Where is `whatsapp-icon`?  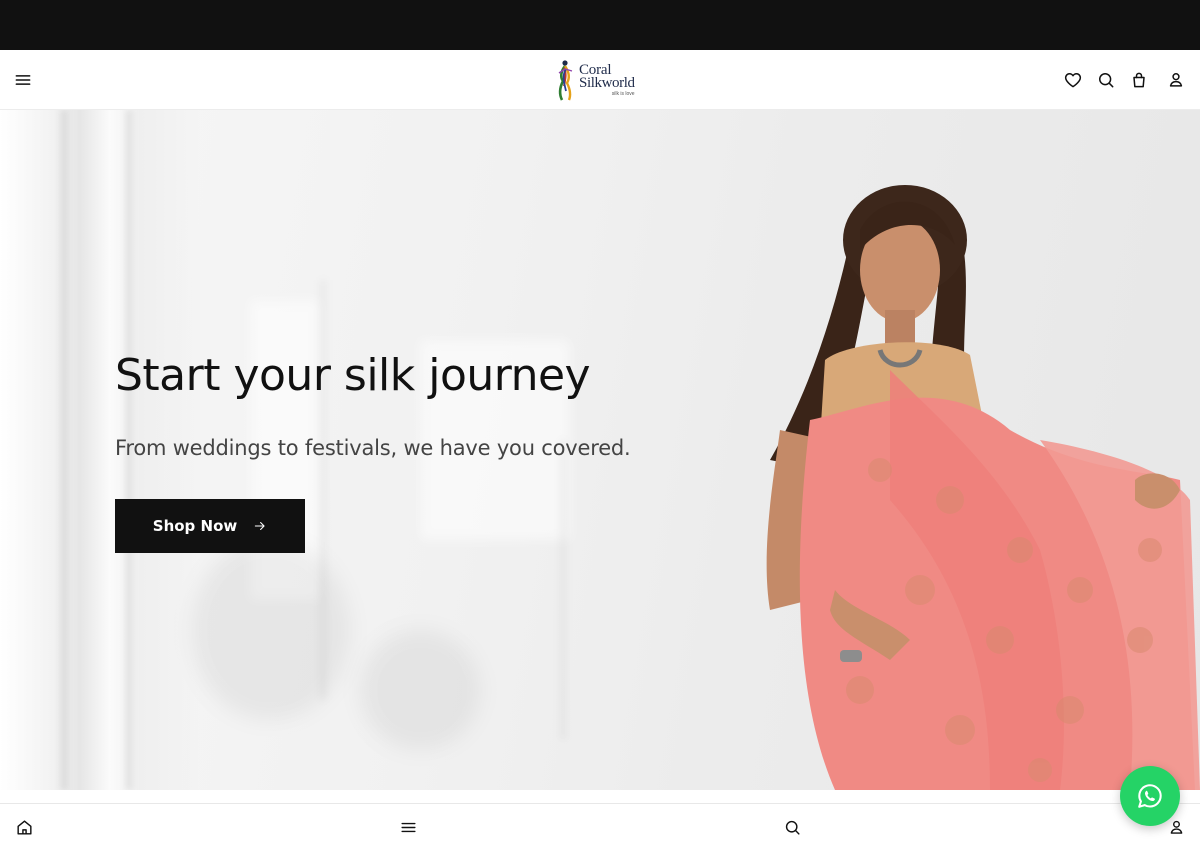 whatsapp-icon is located at coordinates (1150, 796).